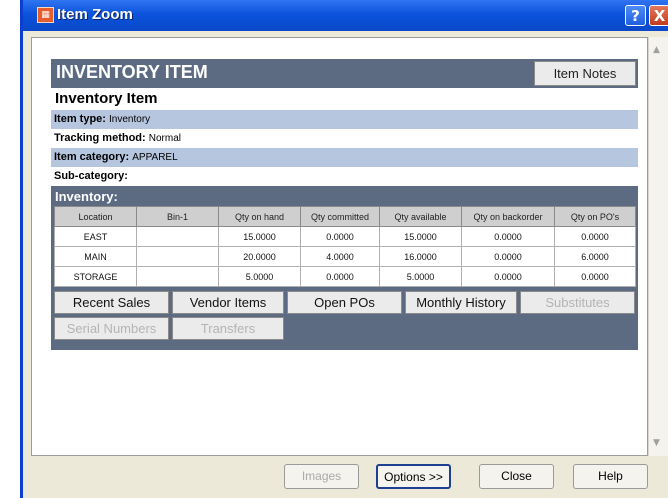 This screenshot has width=668, height=498. Describe the element at coordinates (95, 216) in the screenshot. I see `column-header-location: Location` at that location.